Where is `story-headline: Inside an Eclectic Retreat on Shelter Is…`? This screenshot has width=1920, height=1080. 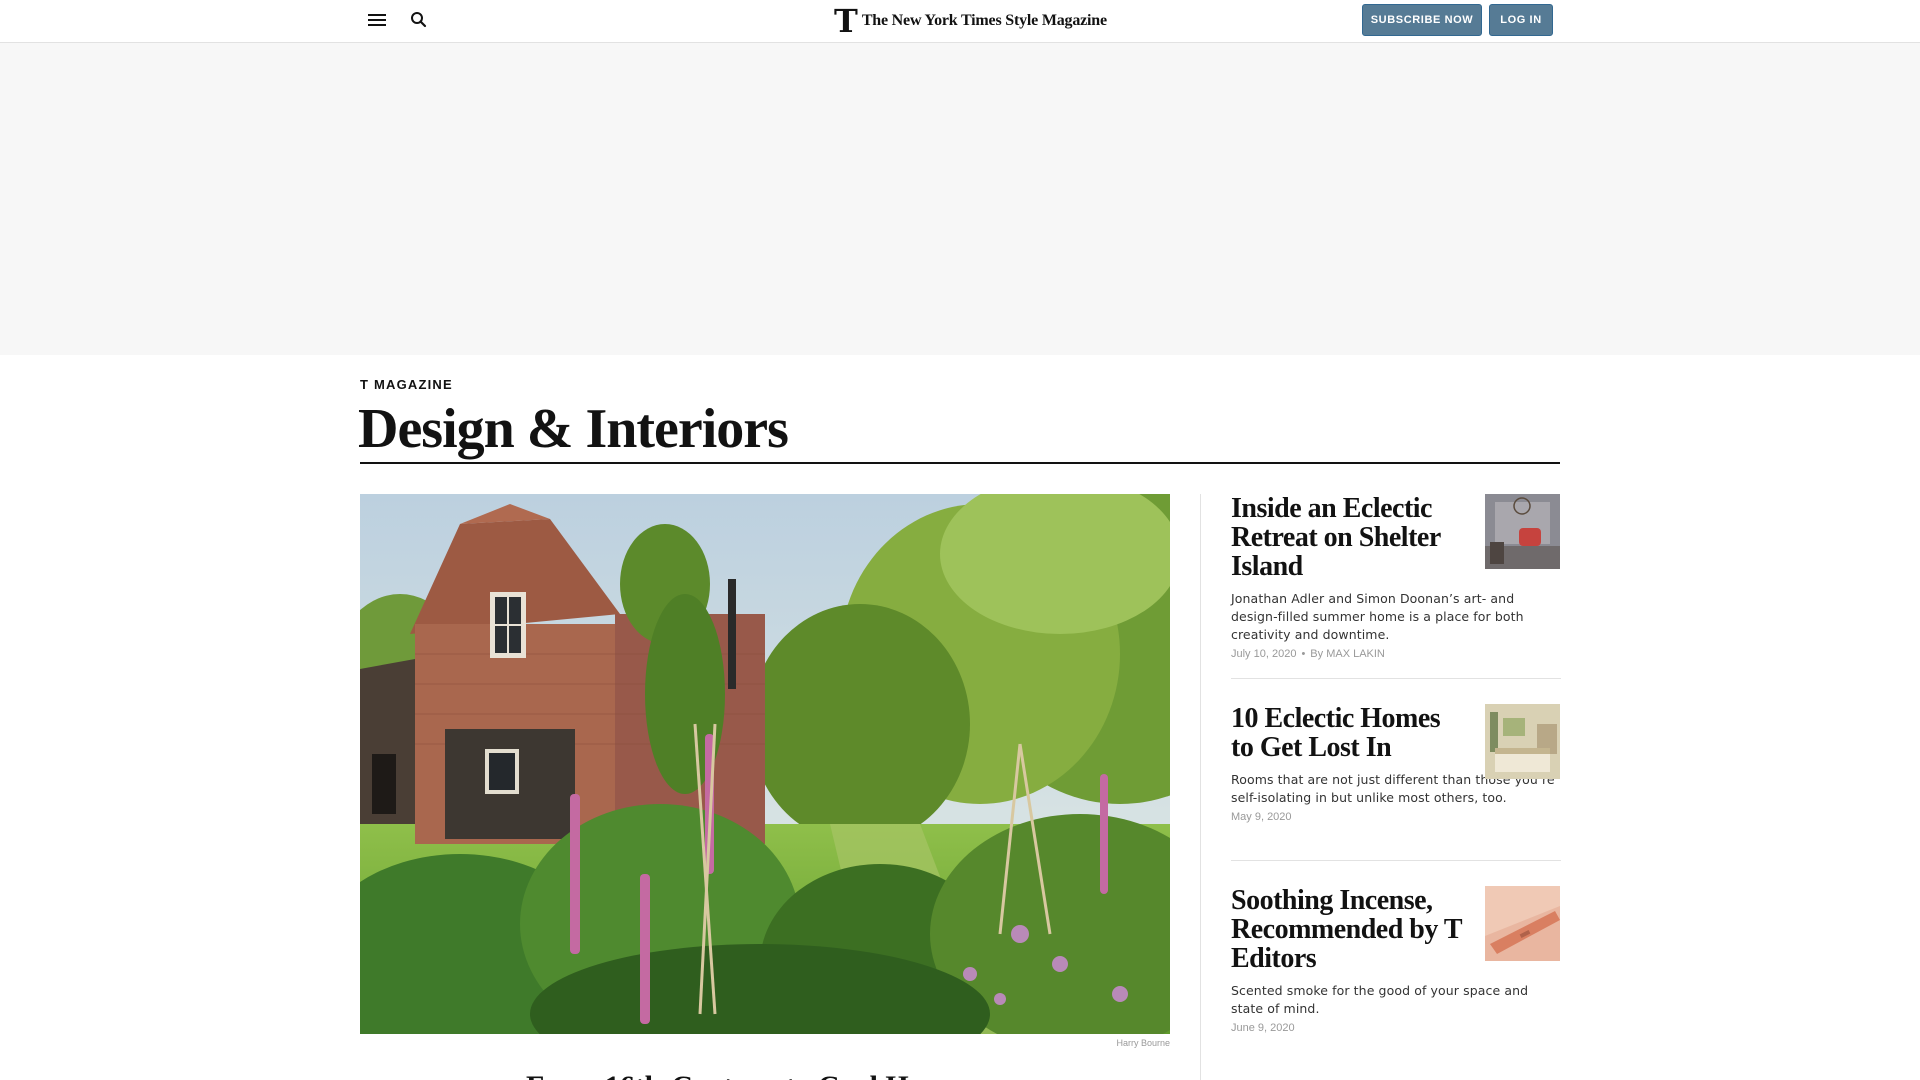
story-headline: Inside an Eclectic Retreat on Shelter Is… is located at coordinates (1348, 537).